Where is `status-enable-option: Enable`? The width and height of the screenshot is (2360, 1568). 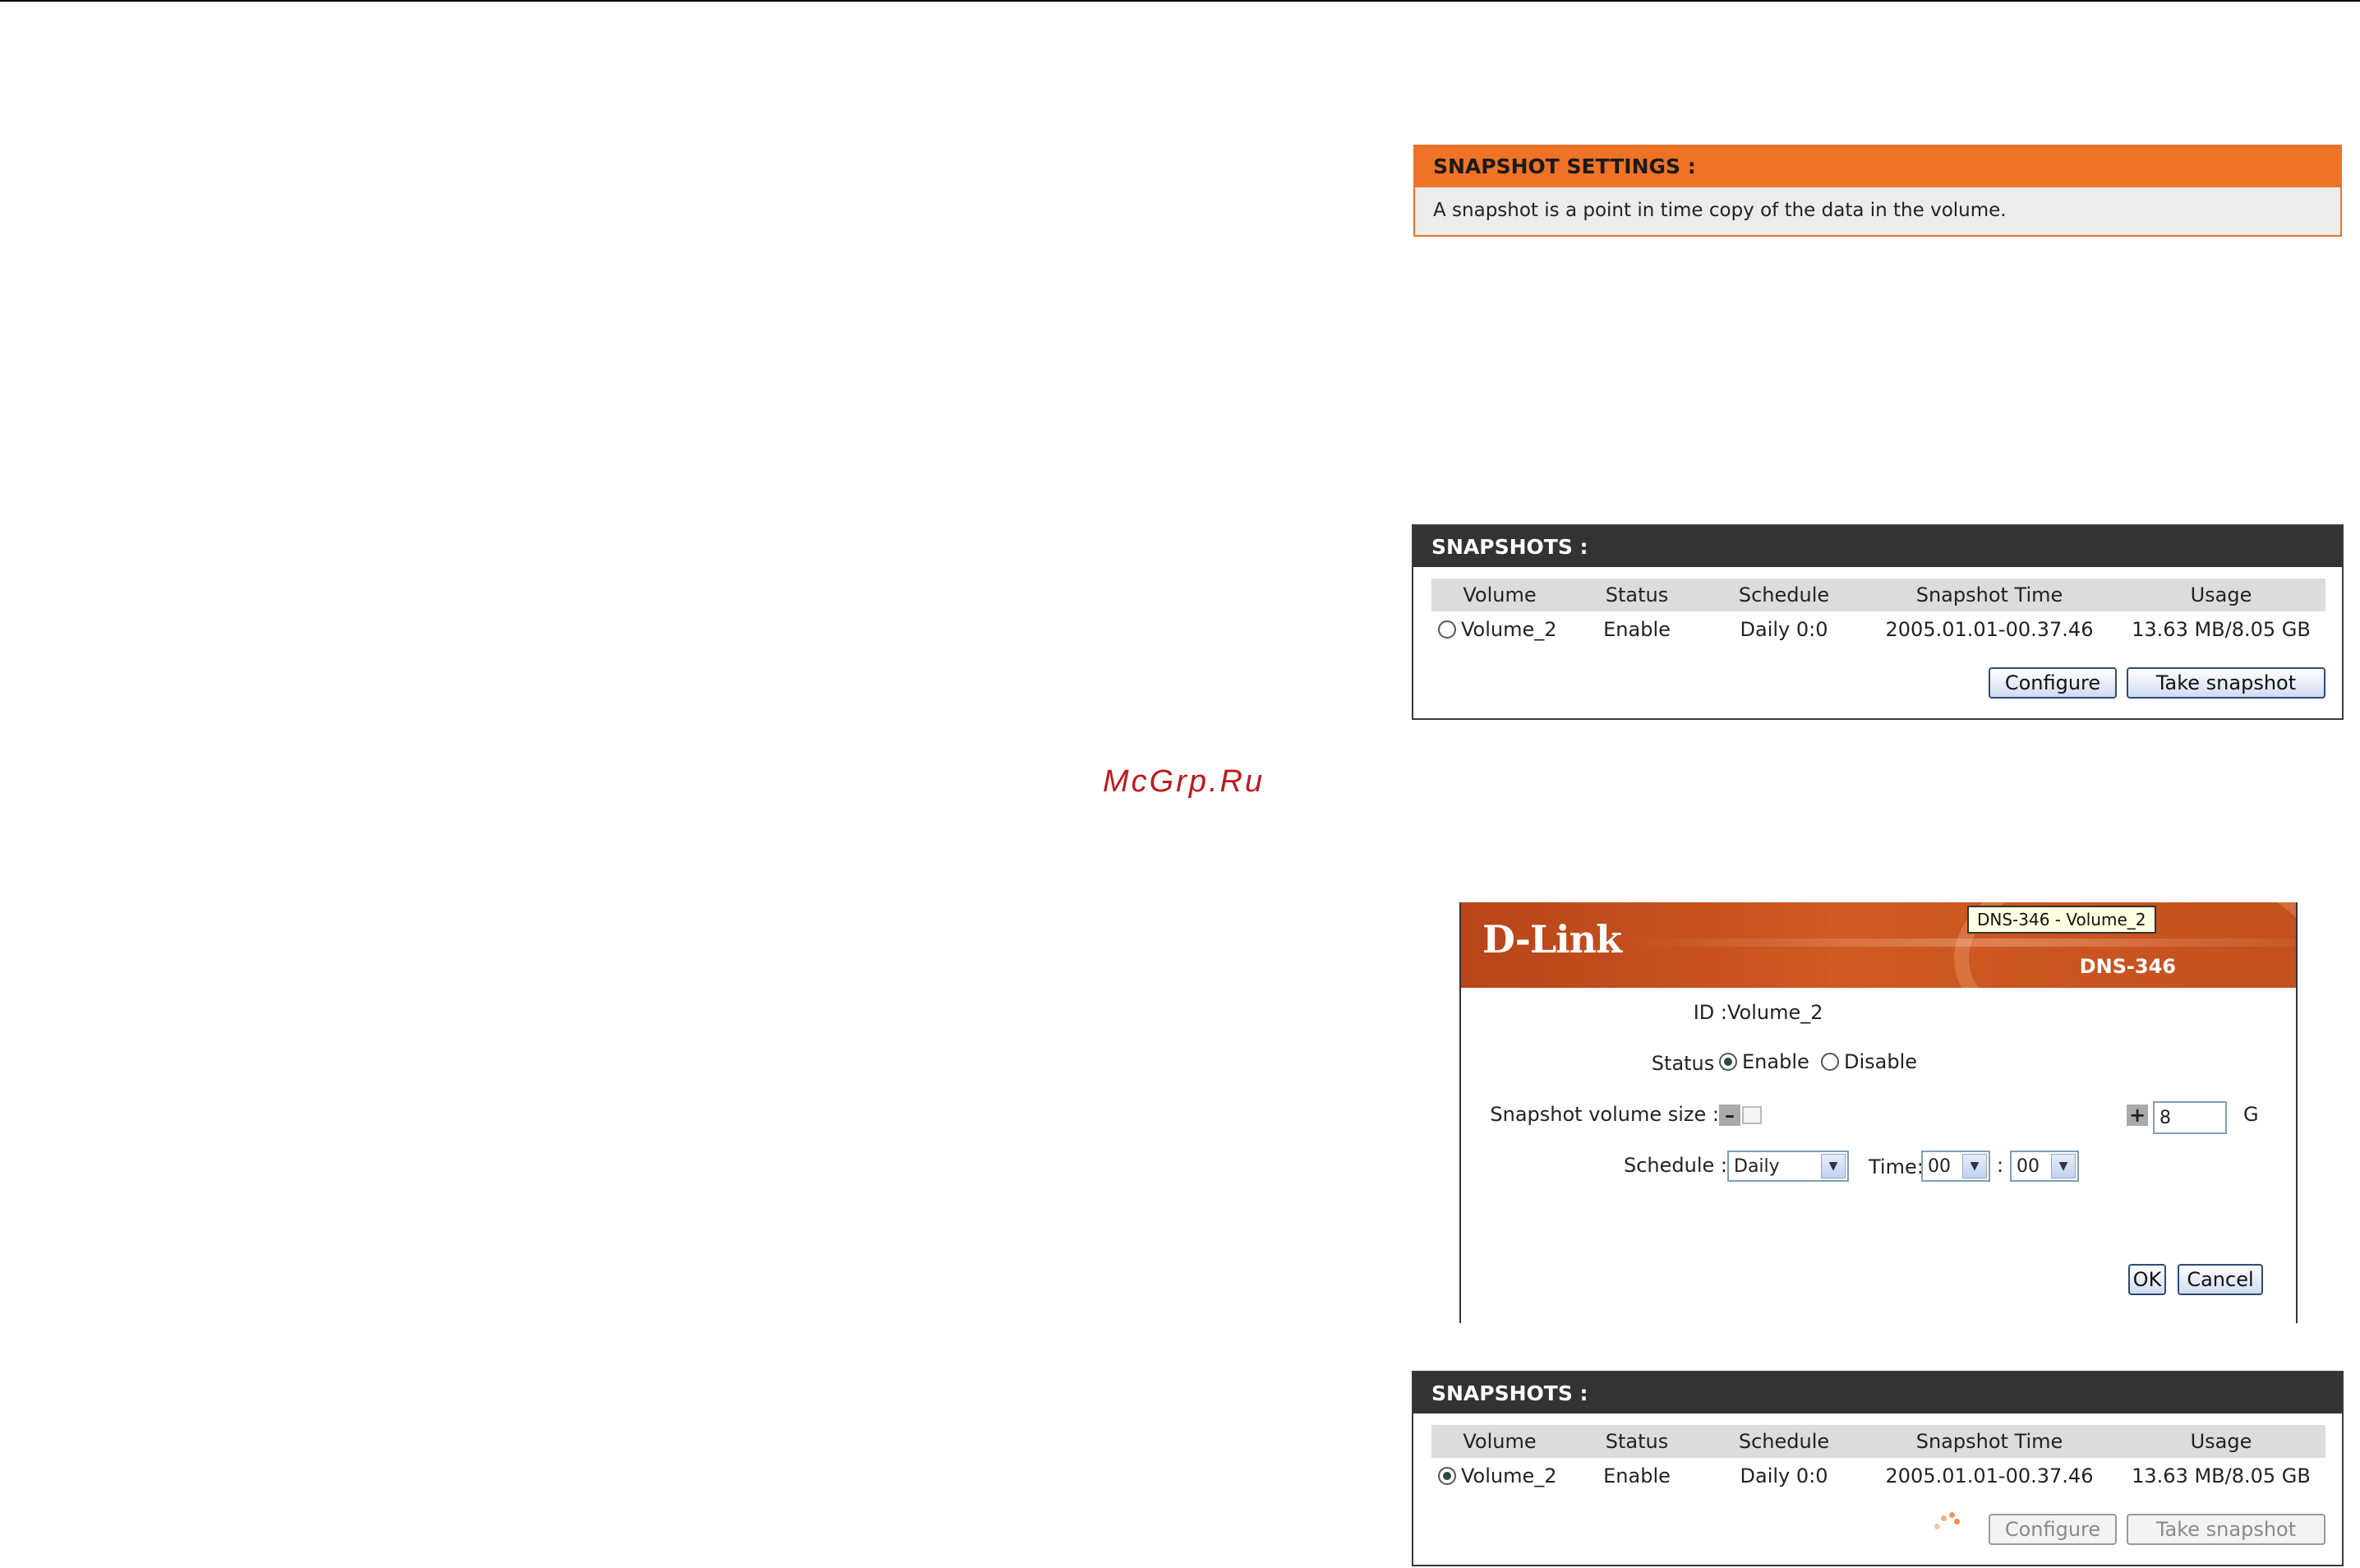
status-enable-option: Enable is located at coordinates (1764, 1061).